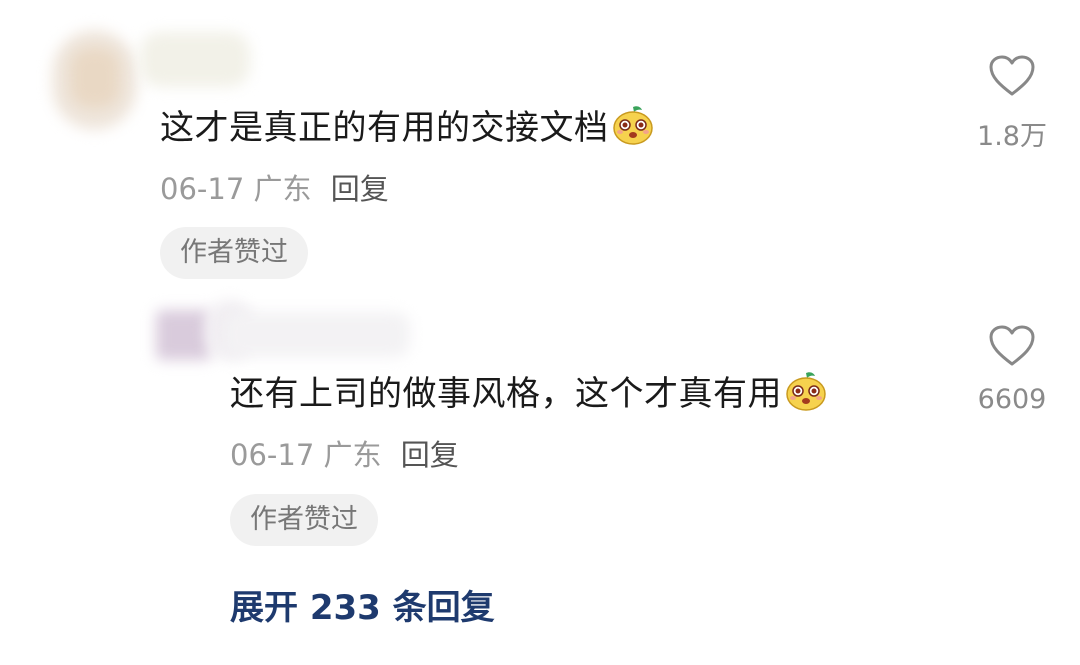  I want to click on like-count: 1.8万, so click(1012, 136).